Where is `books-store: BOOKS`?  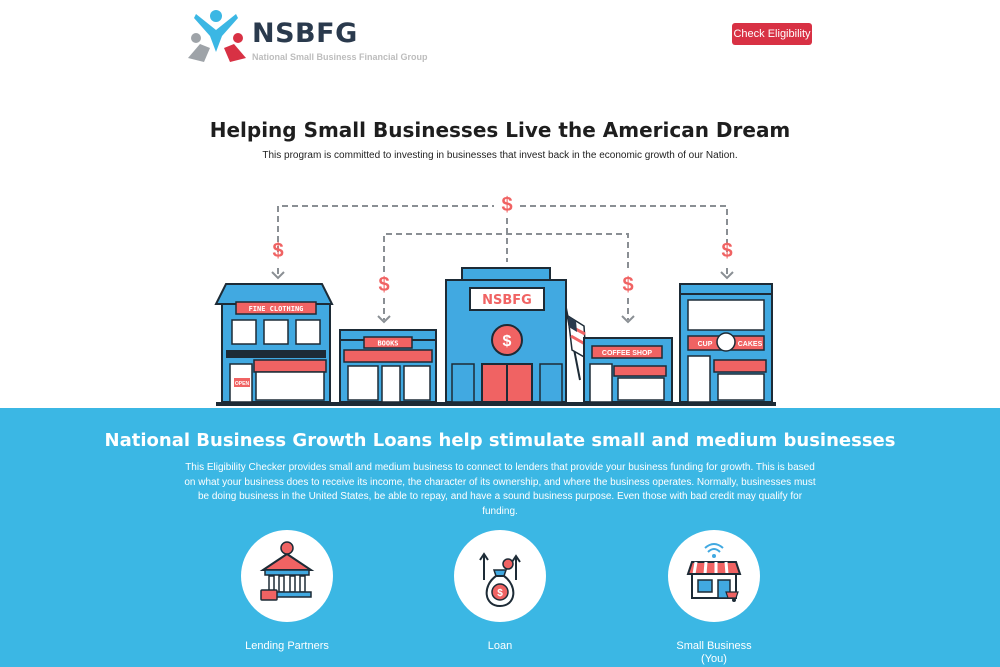
books-store: BOOKS is located at coordinates (388, 366).